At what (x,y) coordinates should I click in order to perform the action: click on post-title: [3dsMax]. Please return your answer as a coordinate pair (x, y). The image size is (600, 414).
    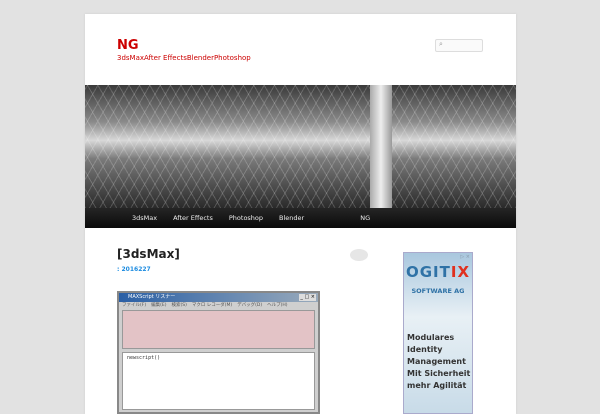
    Looking at the image, I should click on (148, 254).